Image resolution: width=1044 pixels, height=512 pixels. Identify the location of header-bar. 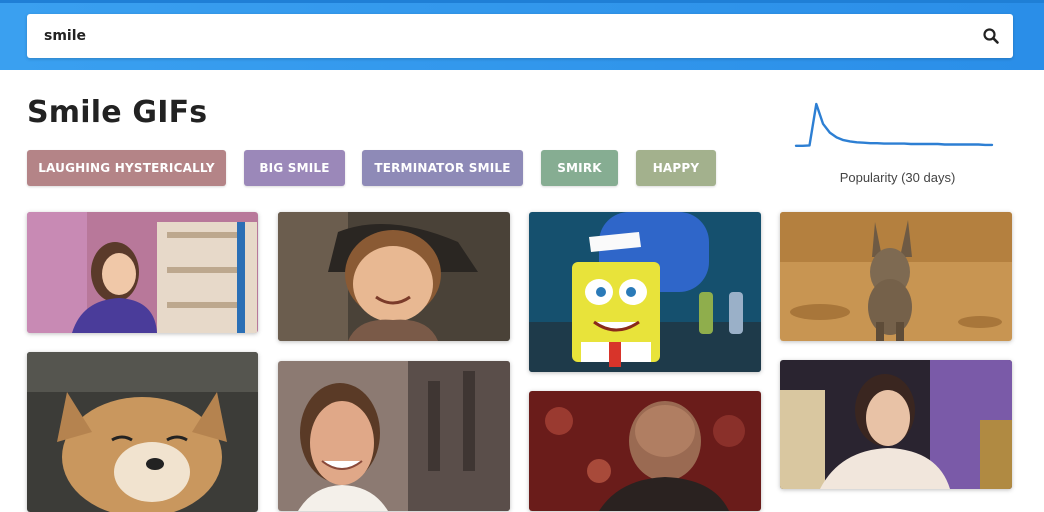
(522, 35).